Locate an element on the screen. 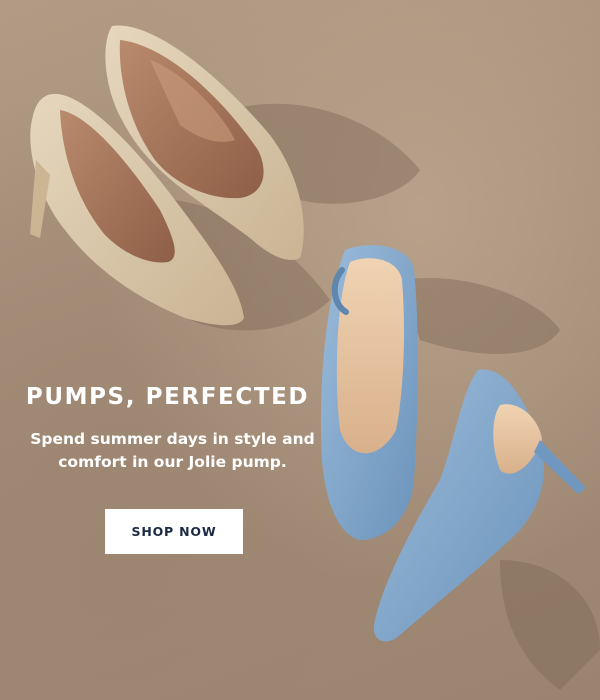  denim-slingback-back is located at coordinates (369, 393).